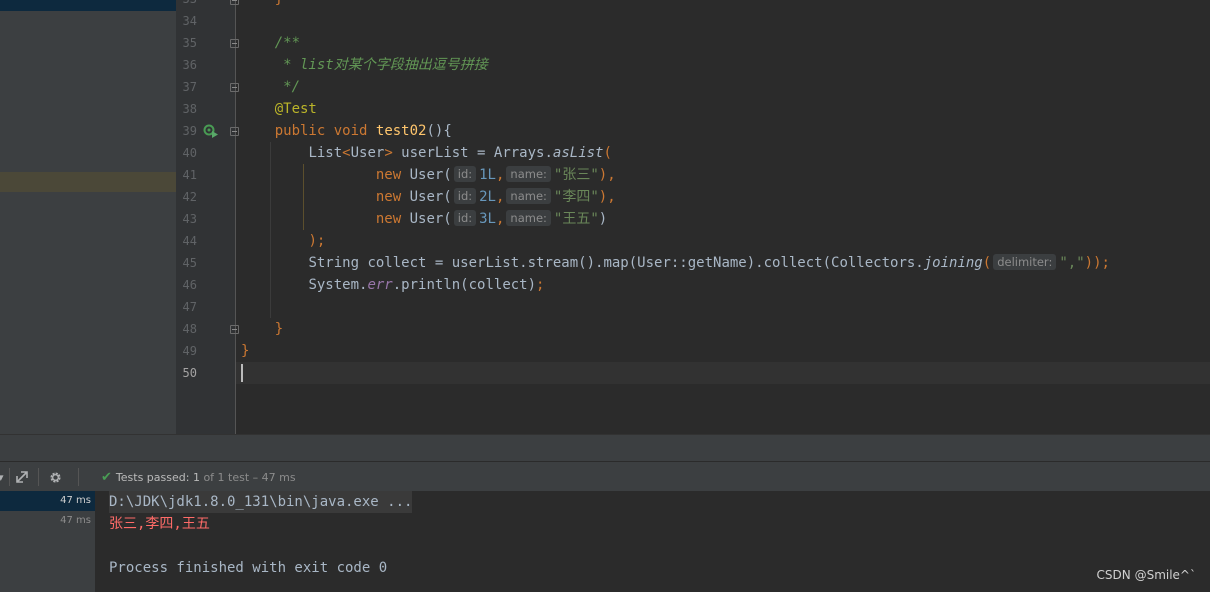  What do you see at coordinates (317, 241) in the screenshot?
I see `punctuation: );` at bounding box center [317, 241].